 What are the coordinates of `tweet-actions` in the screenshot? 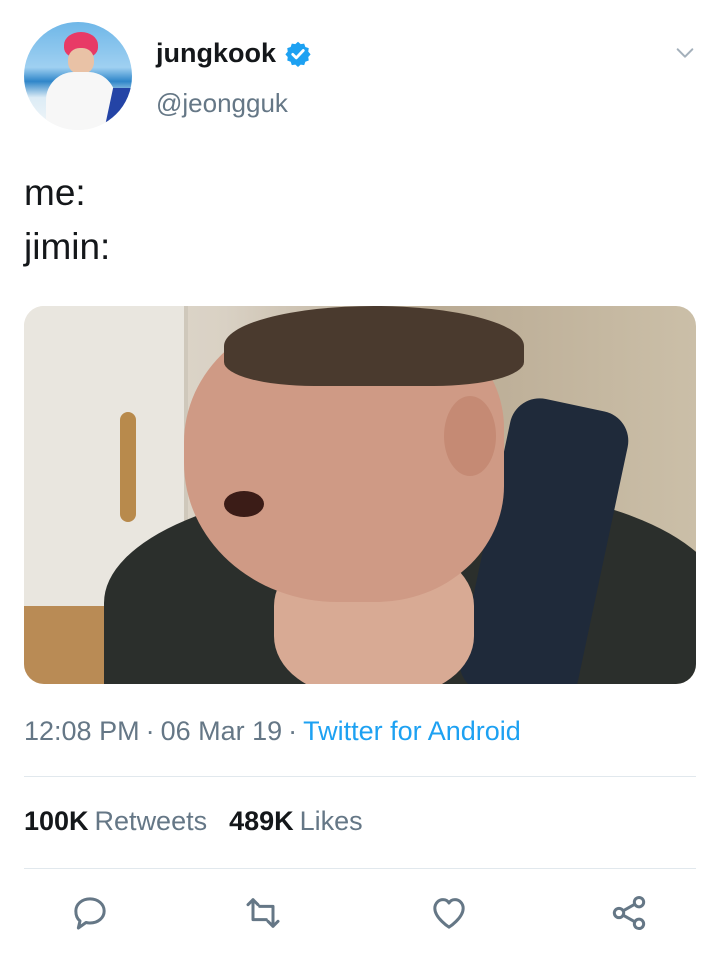 It's located at (360, 915).